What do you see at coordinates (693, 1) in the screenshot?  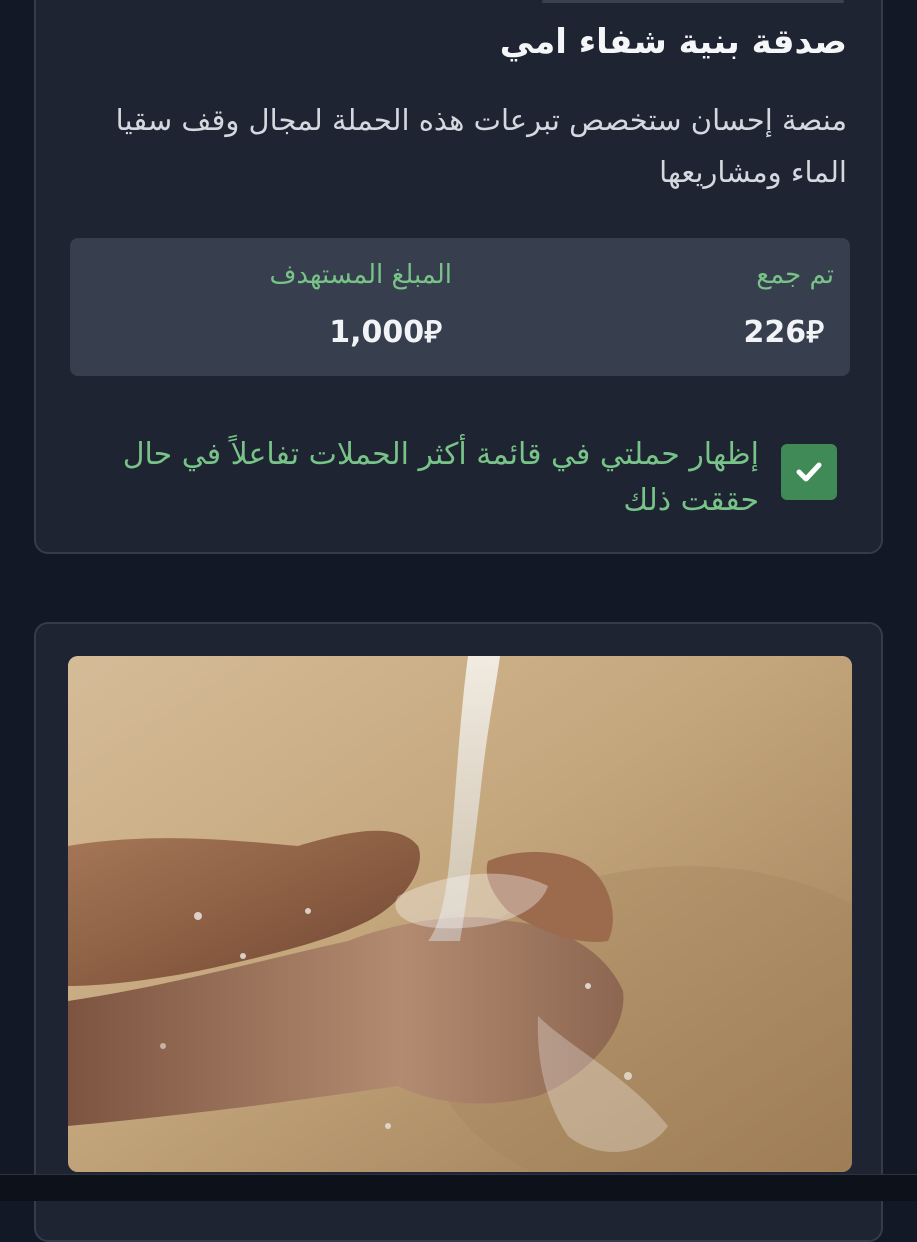 I see `top-divider` at bounding box center [693, 1].